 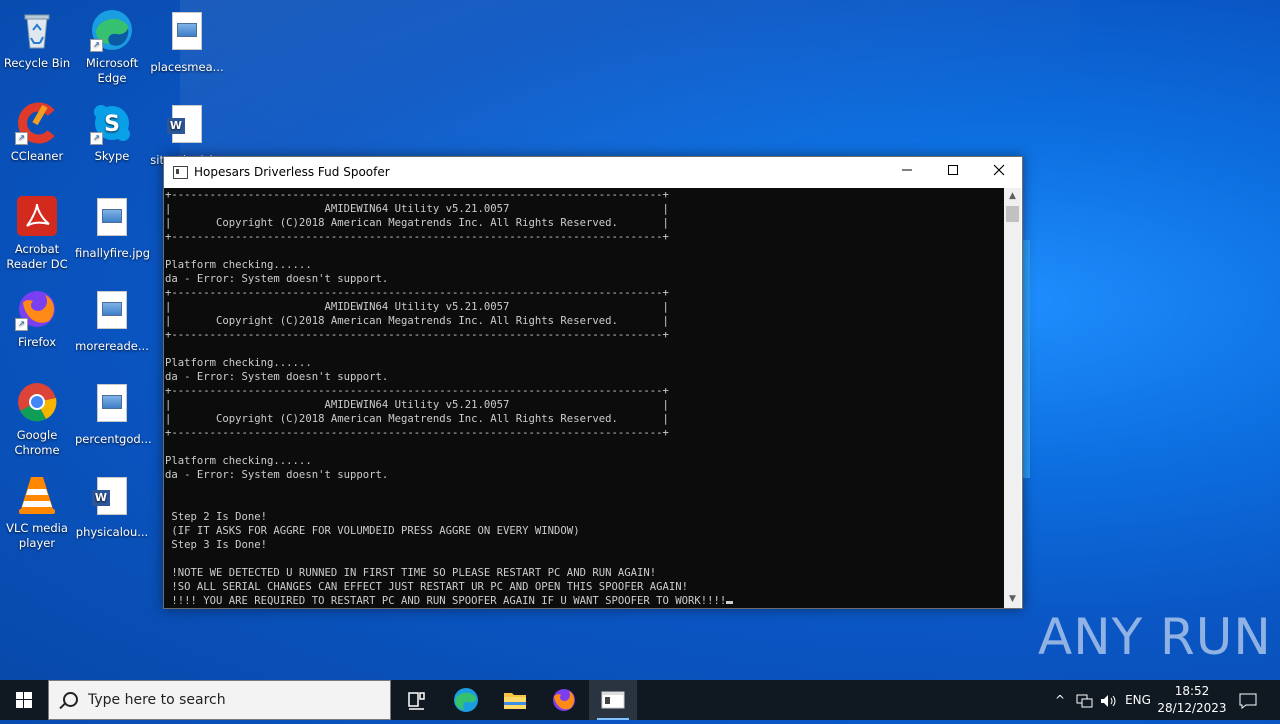 I want to click on close-button, so click(x=999, y=172).